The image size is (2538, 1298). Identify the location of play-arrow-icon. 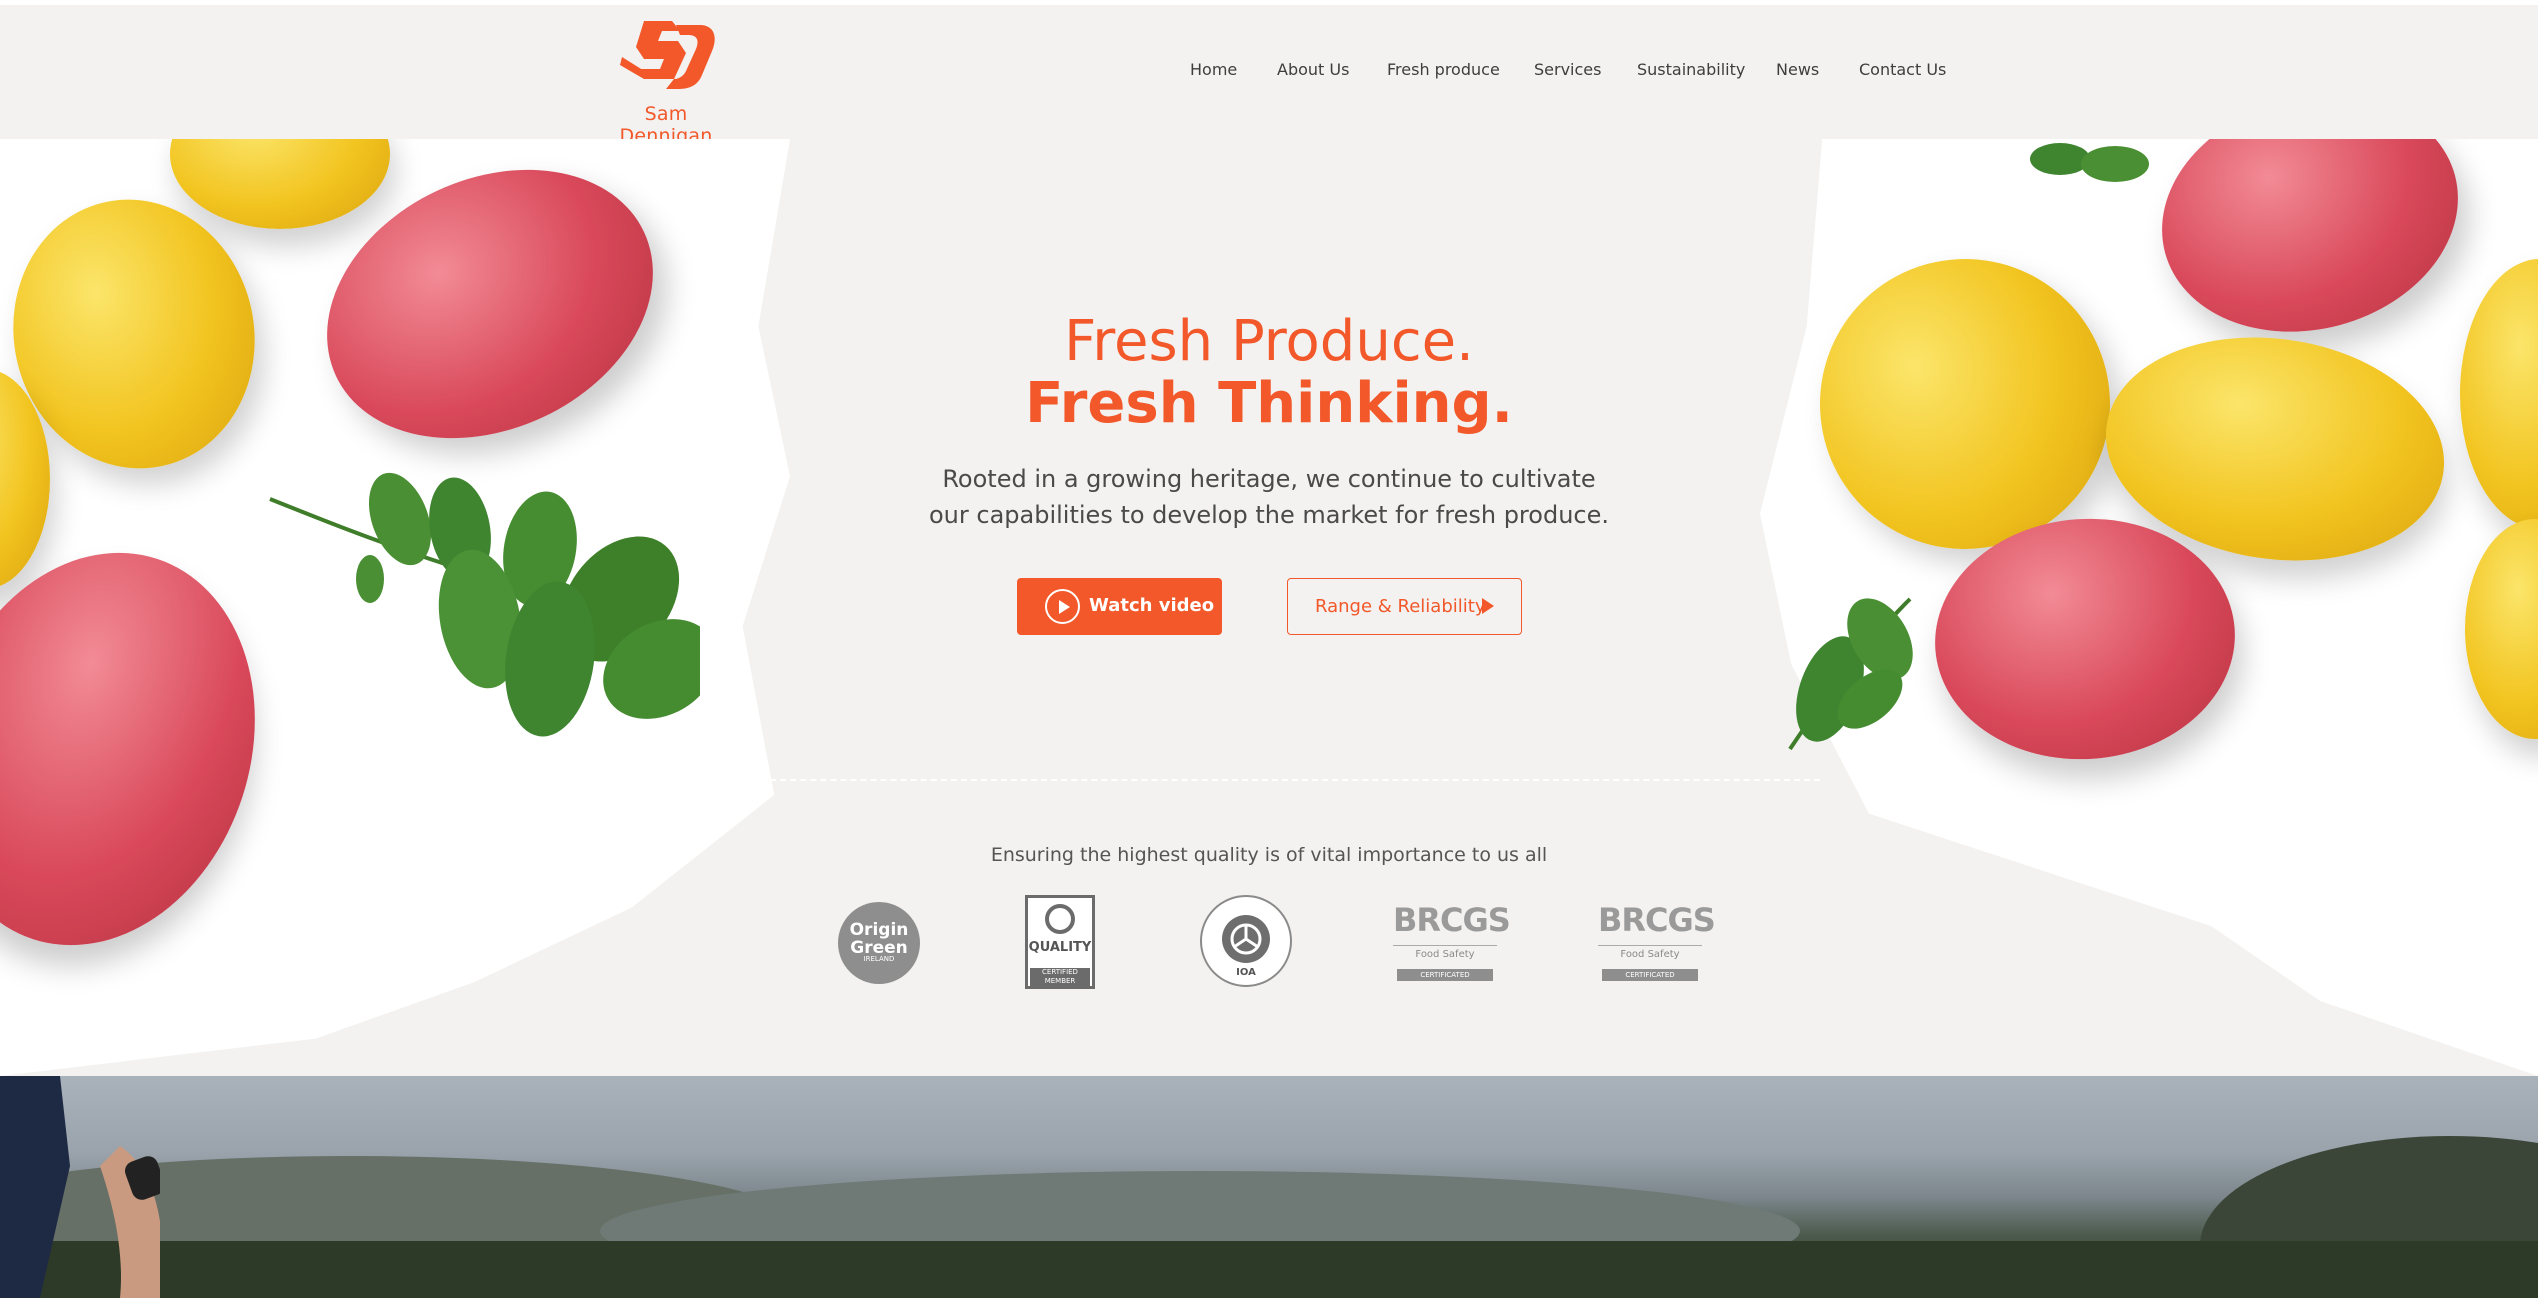
(1488, 606).